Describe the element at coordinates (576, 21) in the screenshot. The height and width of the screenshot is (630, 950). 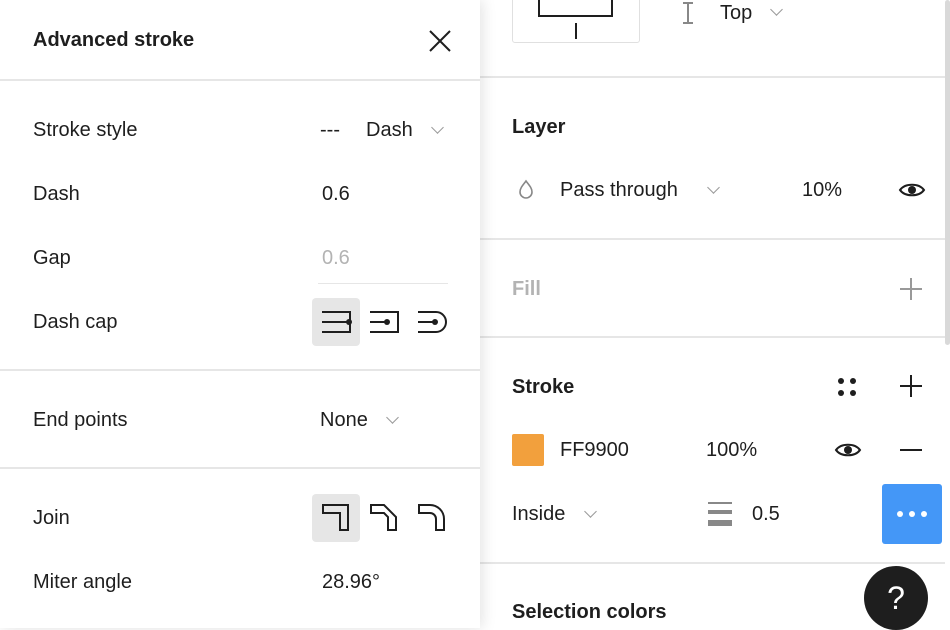
I see `constraints-widget` at that location.